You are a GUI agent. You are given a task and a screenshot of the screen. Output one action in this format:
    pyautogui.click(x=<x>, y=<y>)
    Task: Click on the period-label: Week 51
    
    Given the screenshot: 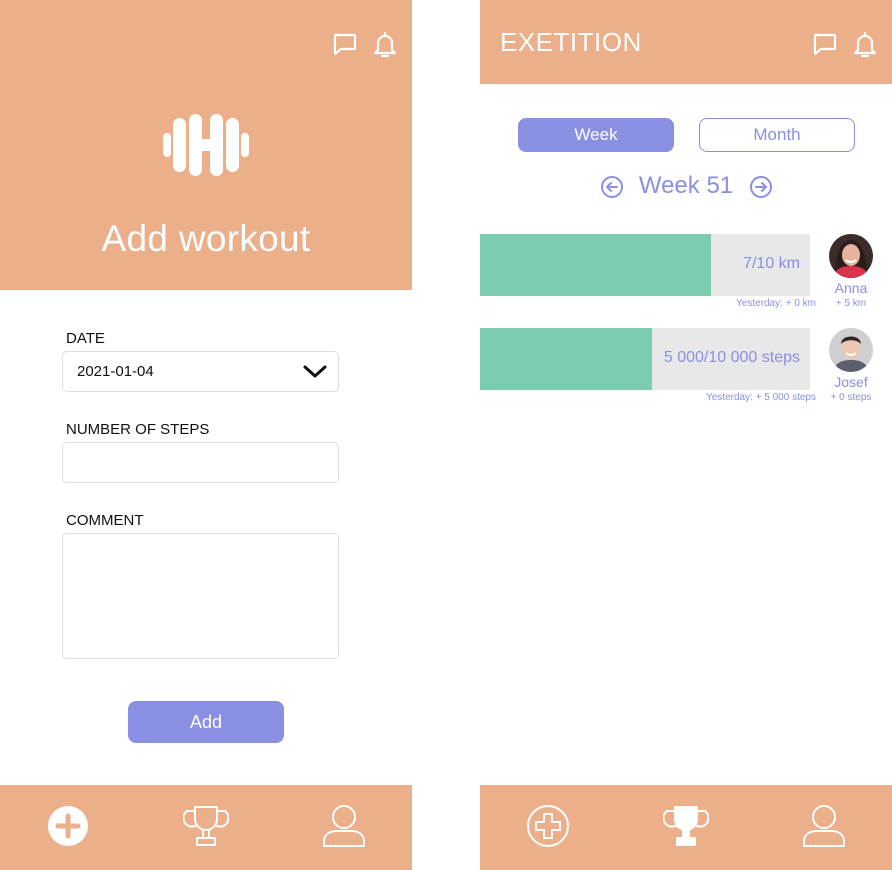 What is the action you would take?
    pyautogui.click(x=686, y=185)
    